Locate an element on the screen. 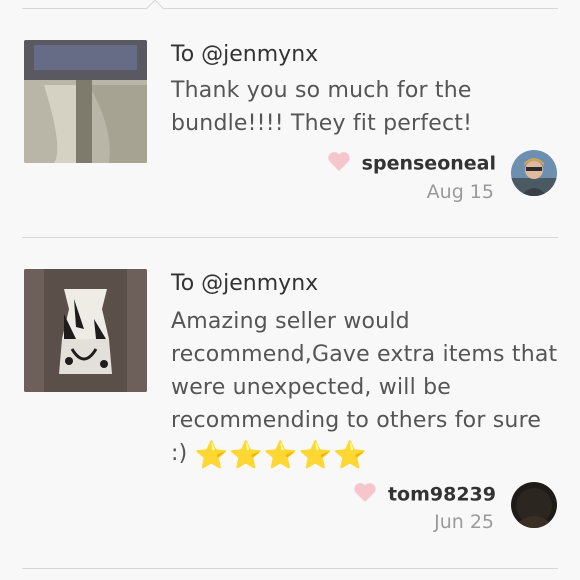 The height and width of the screenshot is (580, 580). reviewer-username: spenseoneal is located at coordinates (429, 164).